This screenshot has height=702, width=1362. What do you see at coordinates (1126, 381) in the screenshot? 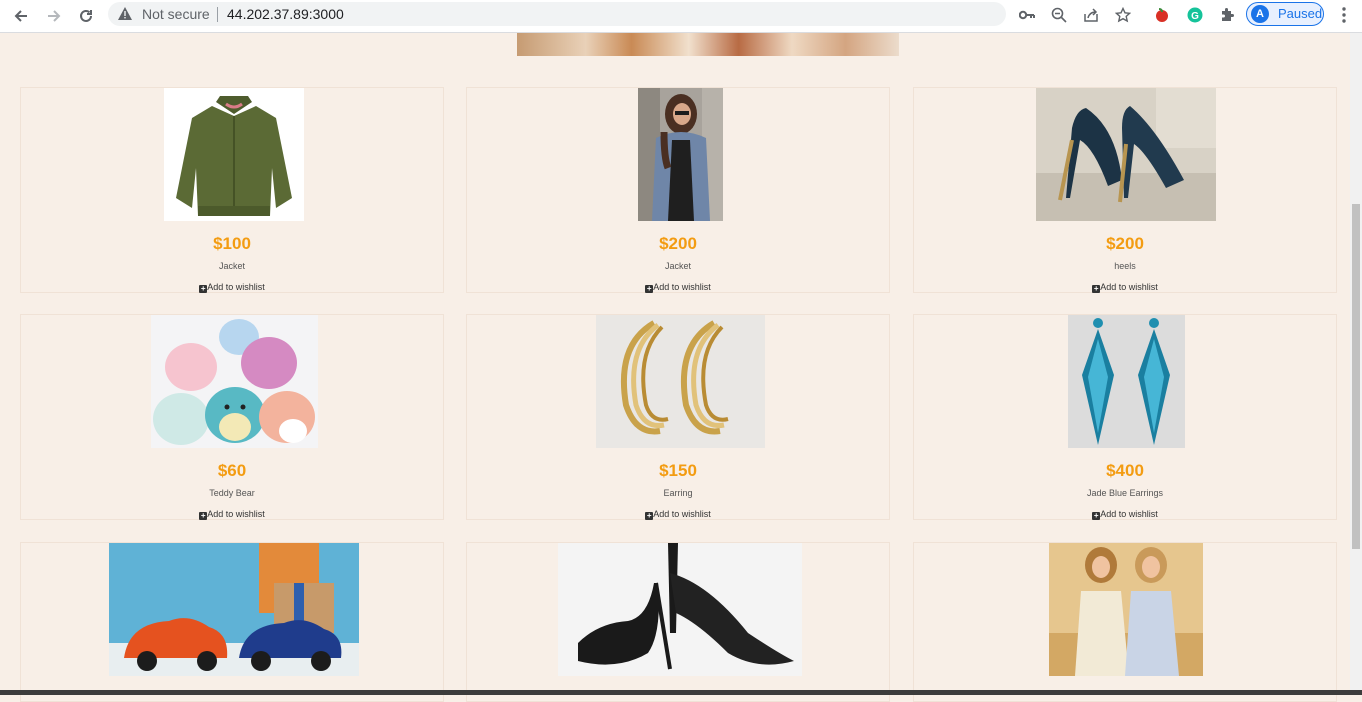
I see `product-image-blue-drop-earrings` at bounding box center [1126, 381].